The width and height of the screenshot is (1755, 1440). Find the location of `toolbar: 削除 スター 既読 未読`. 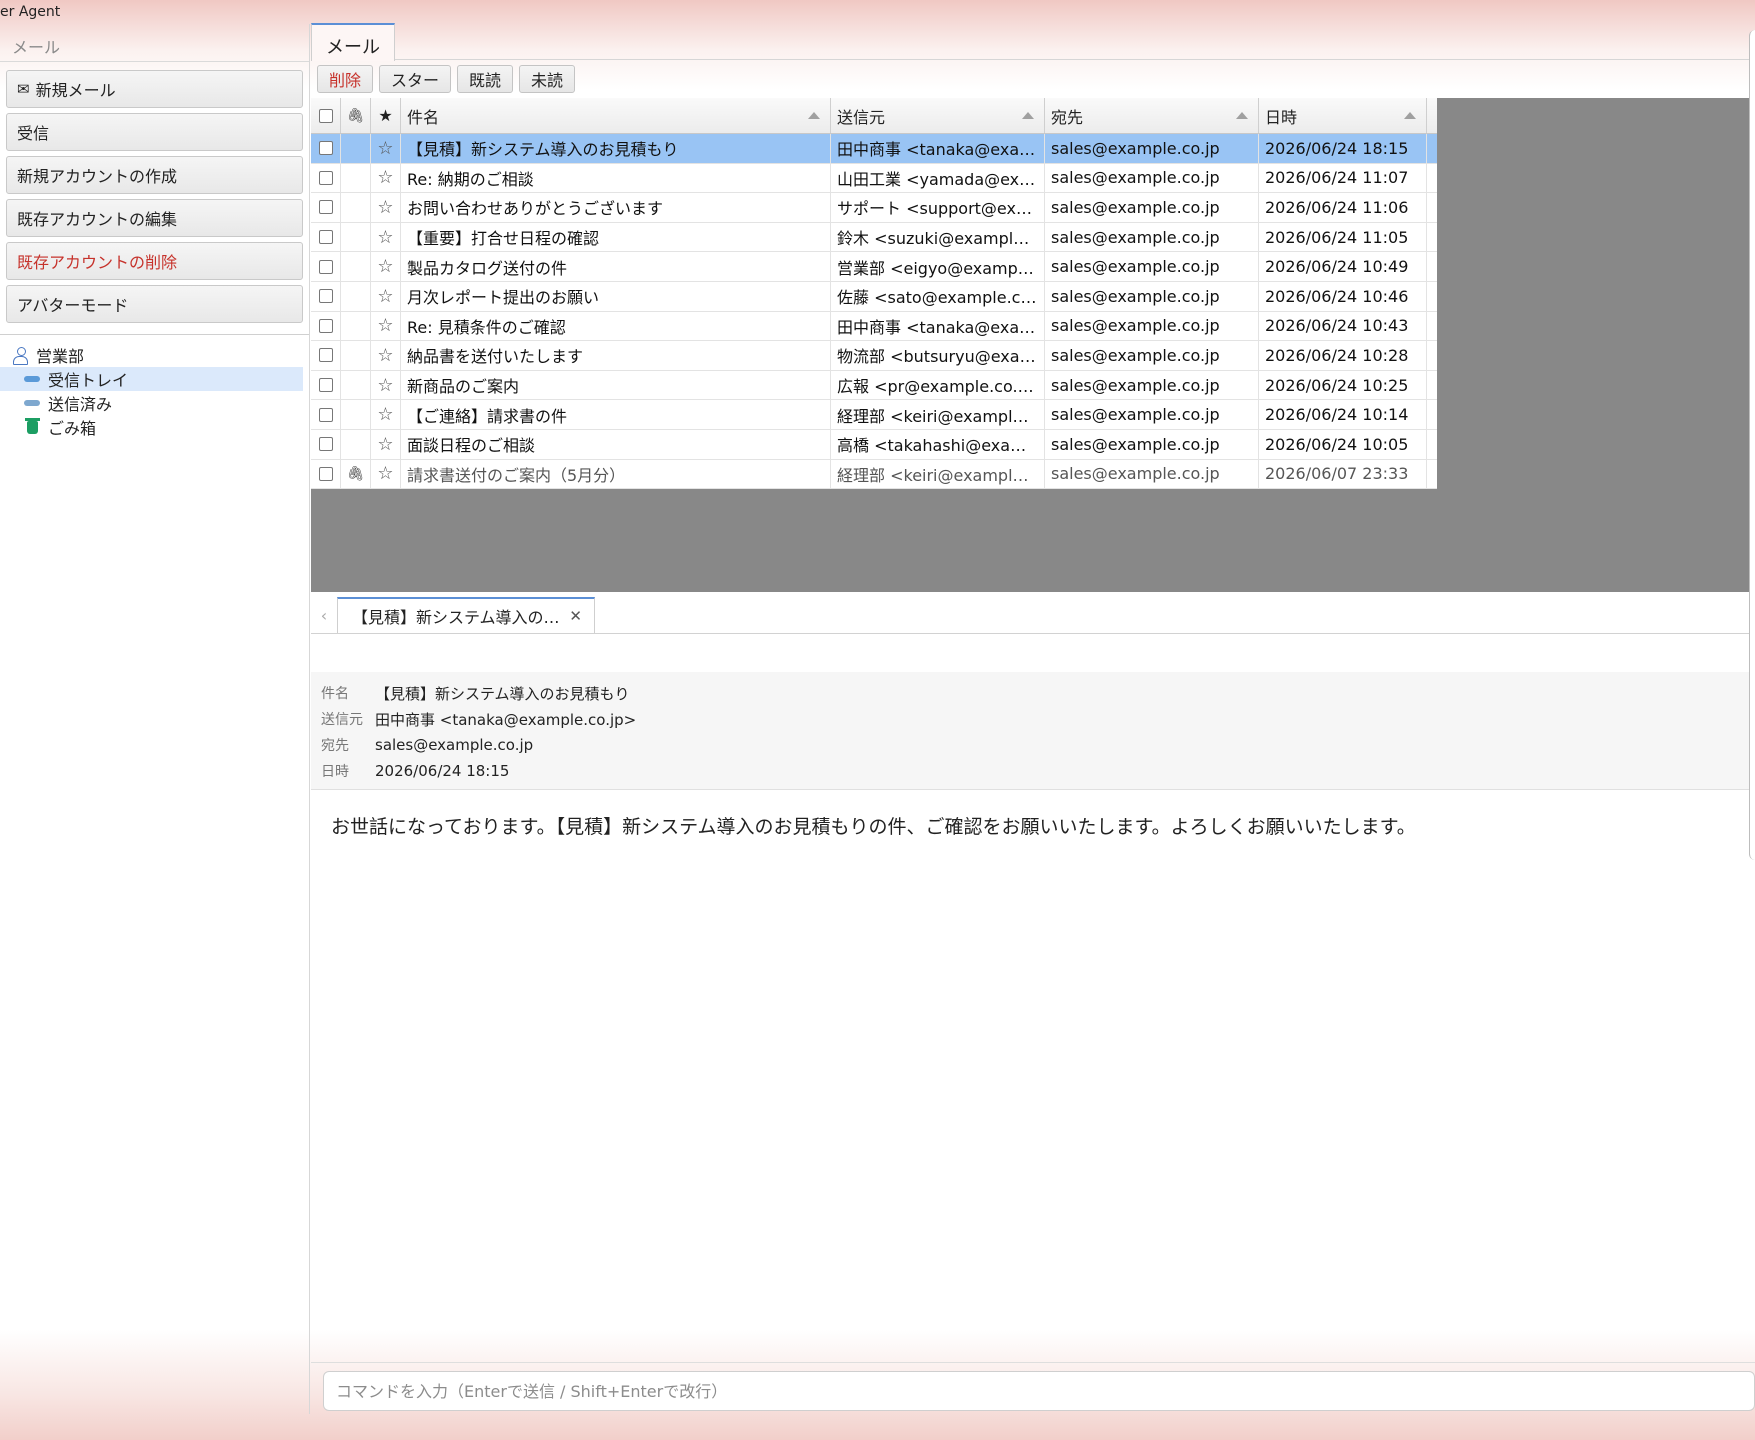

toolbar: 削除 スター 既読 未読 is located at coordinates (1033, 79).